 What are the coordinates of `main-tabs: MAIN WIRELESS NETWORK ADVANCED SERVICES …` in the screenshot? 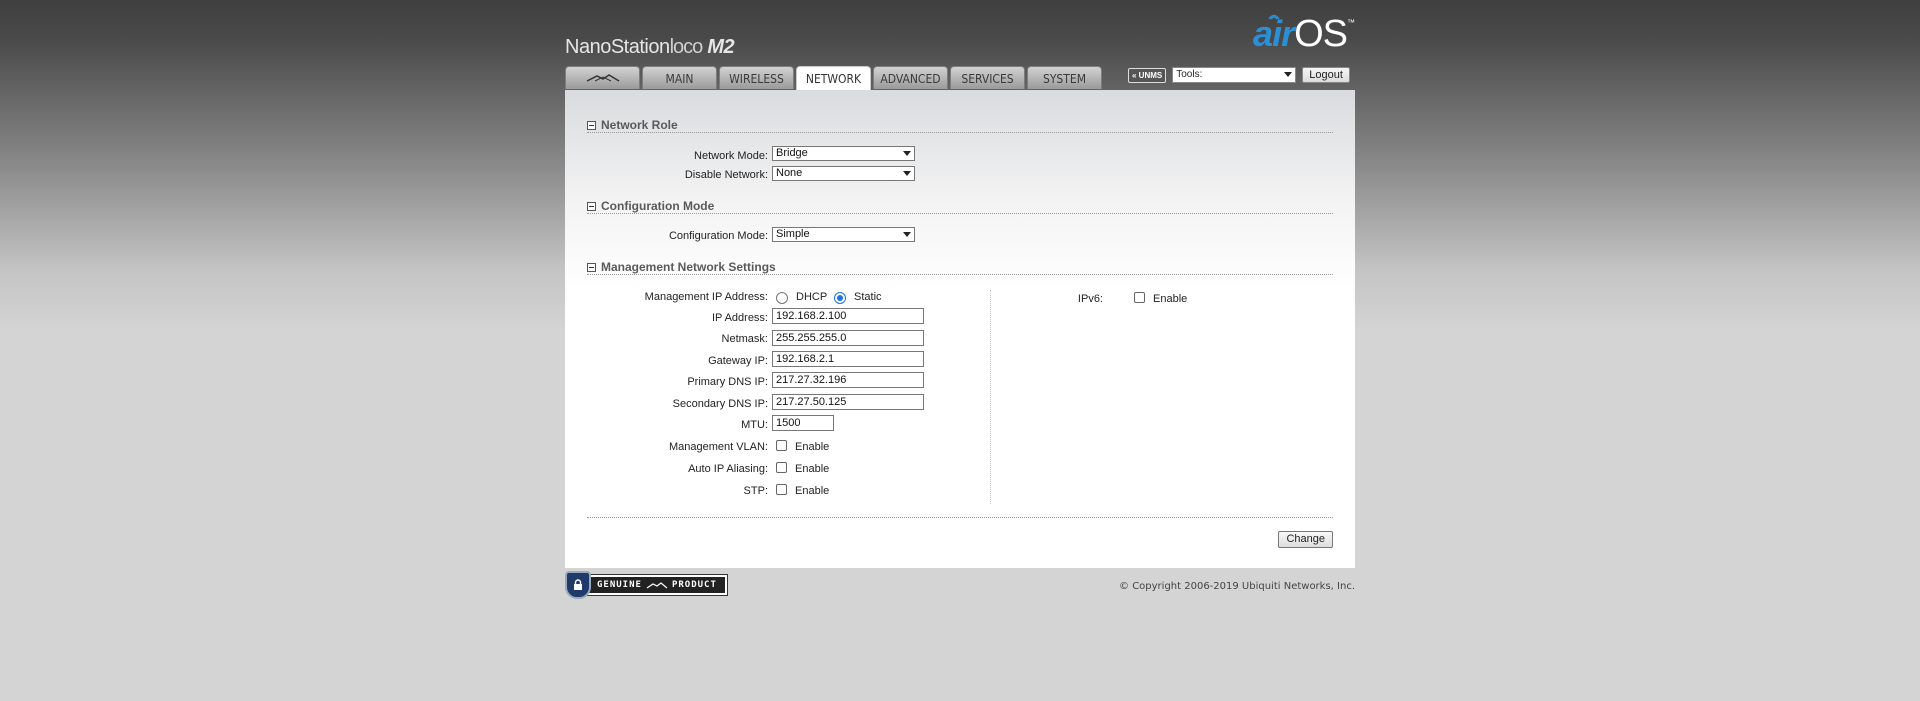 It's located at (834, 78).